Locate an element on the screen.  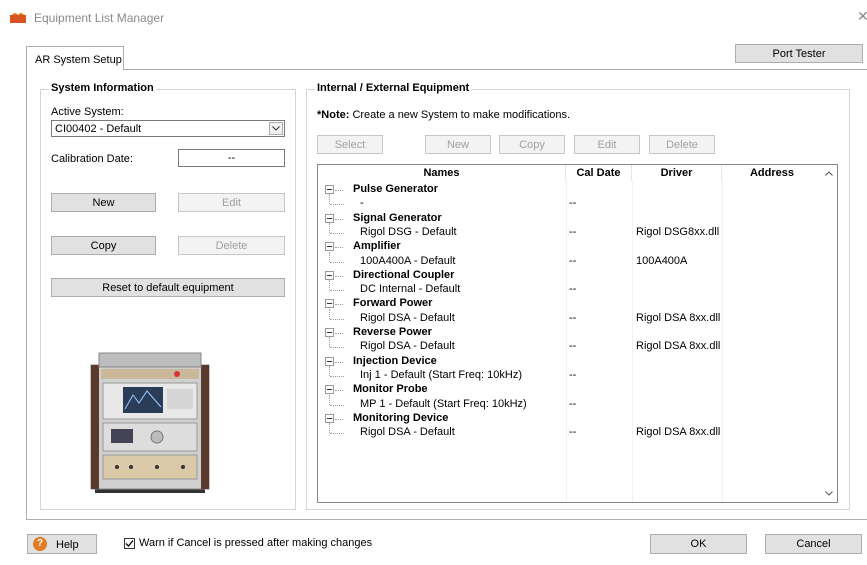
new-system-label: New is located at coordinates (103, 202).